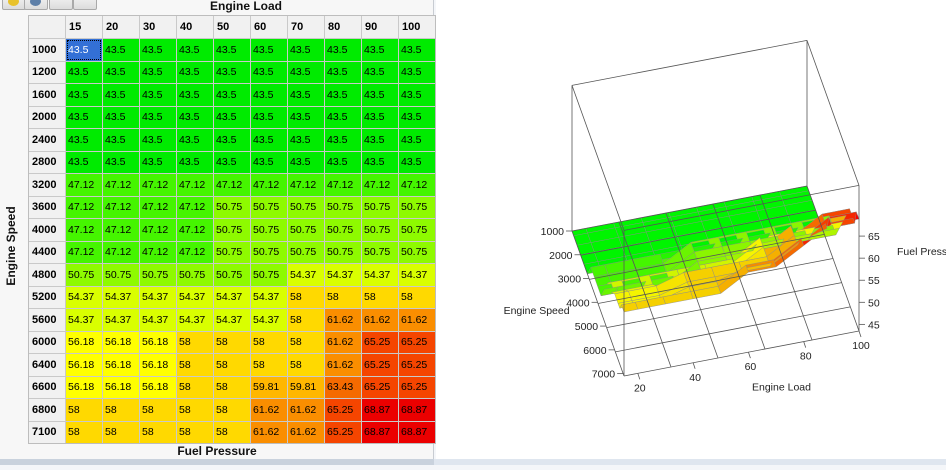 Image resolution: width=946 pixels, height=470 pixels. I want to click on row-header: 1000, so click(47, 50).